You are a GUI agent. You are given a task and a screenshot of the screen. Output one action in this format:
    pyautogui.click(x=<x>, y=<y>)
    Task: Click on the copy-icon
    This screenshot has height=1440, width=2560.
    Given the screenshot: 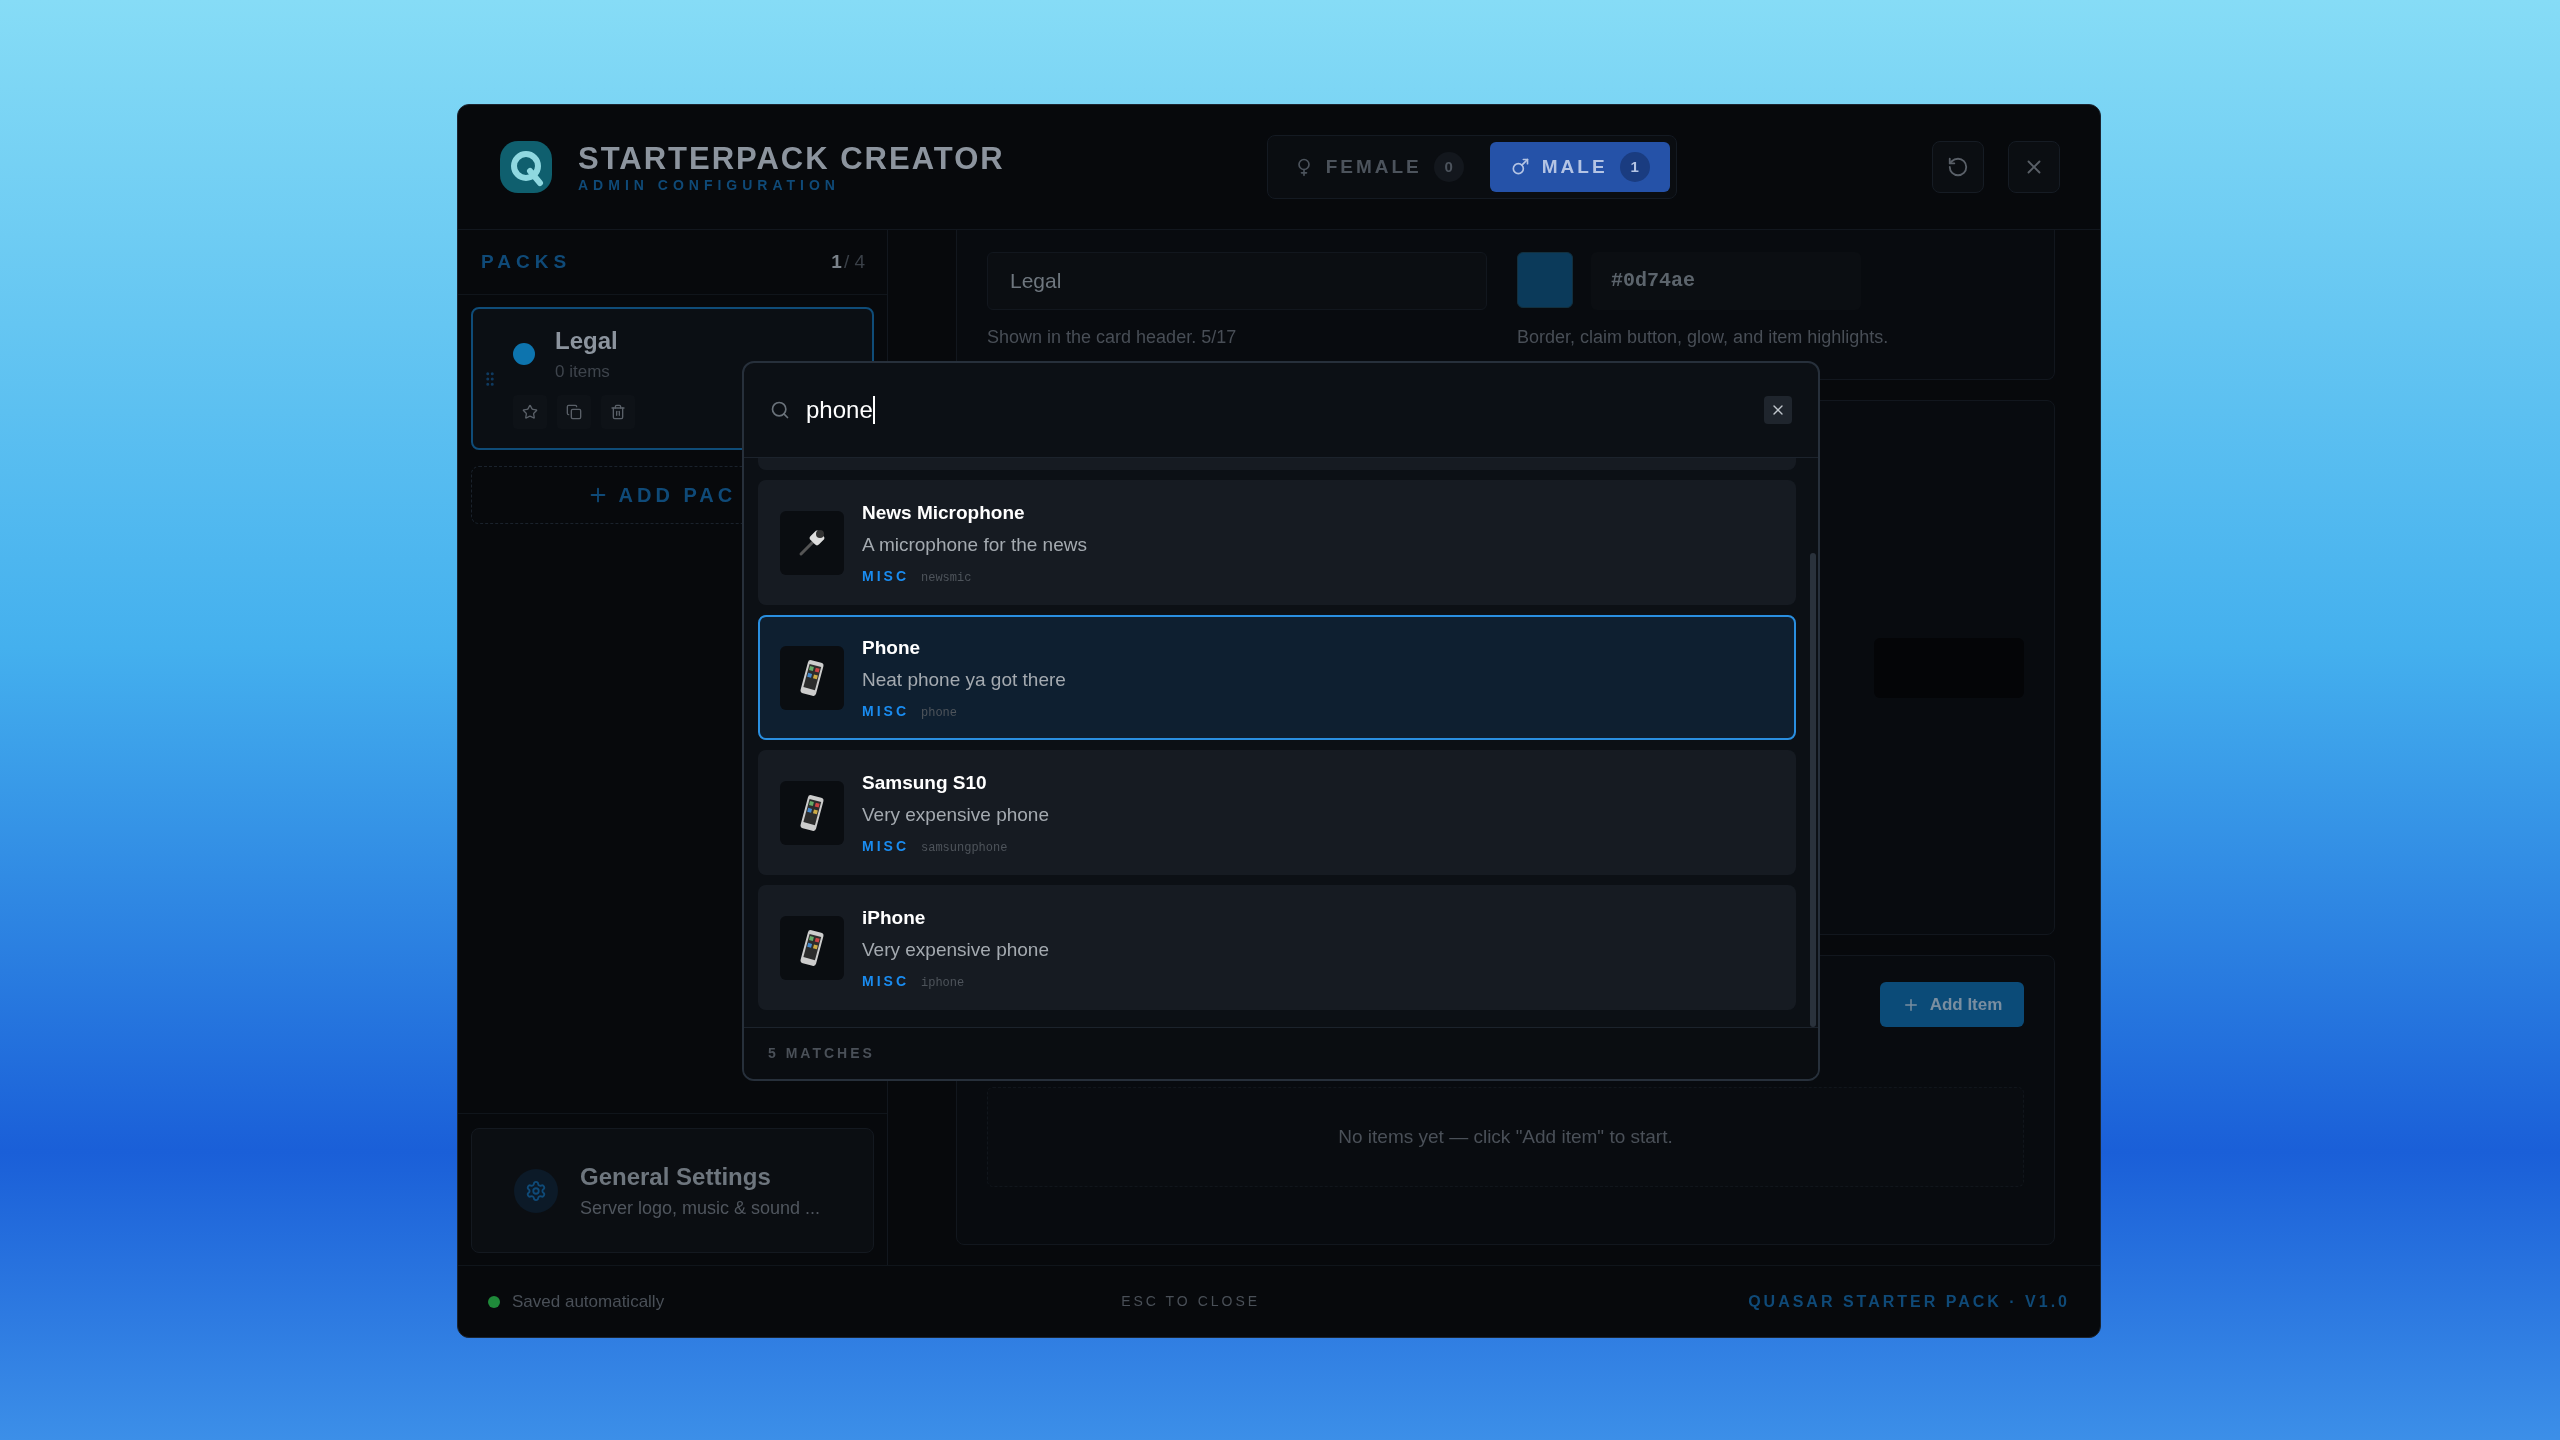 What is the action you would take?
    pyautogui.click(x=574, y=411)
    